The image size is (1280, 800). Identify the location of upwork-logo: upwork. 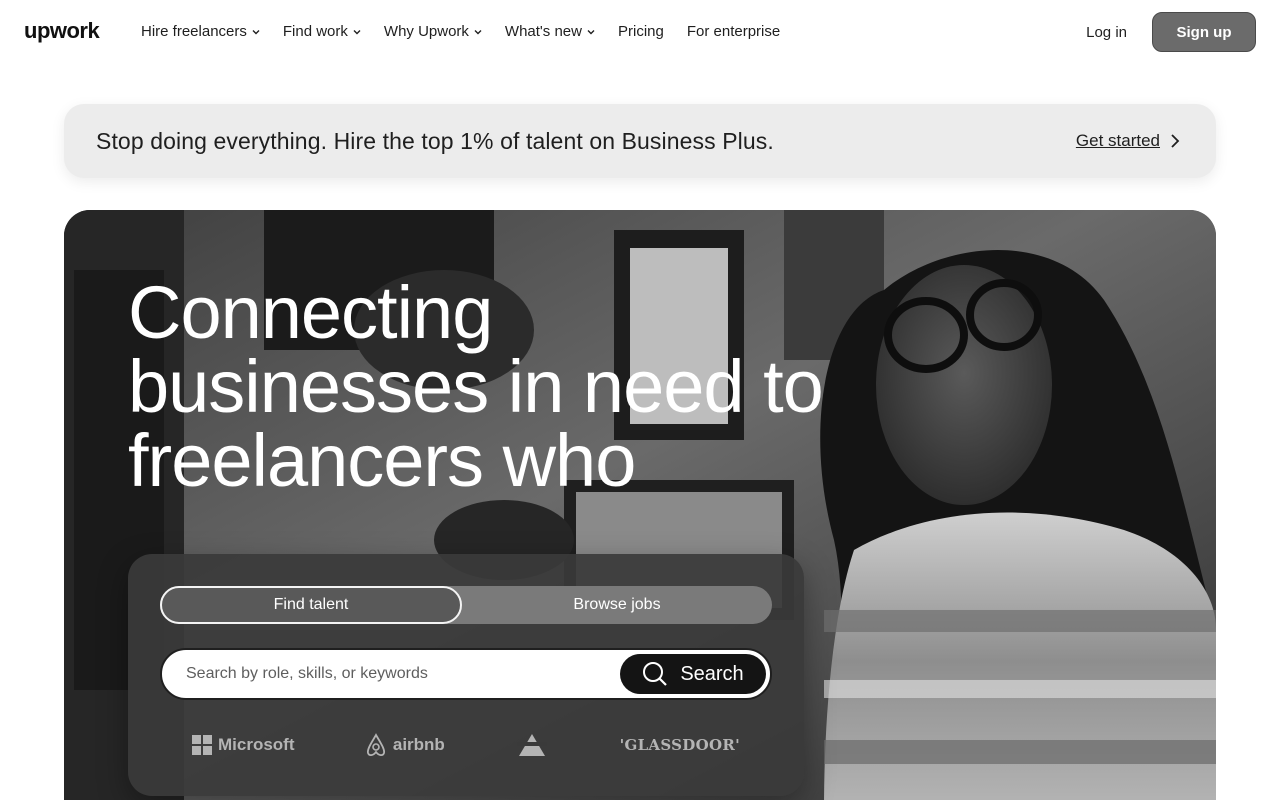
(62, 31).